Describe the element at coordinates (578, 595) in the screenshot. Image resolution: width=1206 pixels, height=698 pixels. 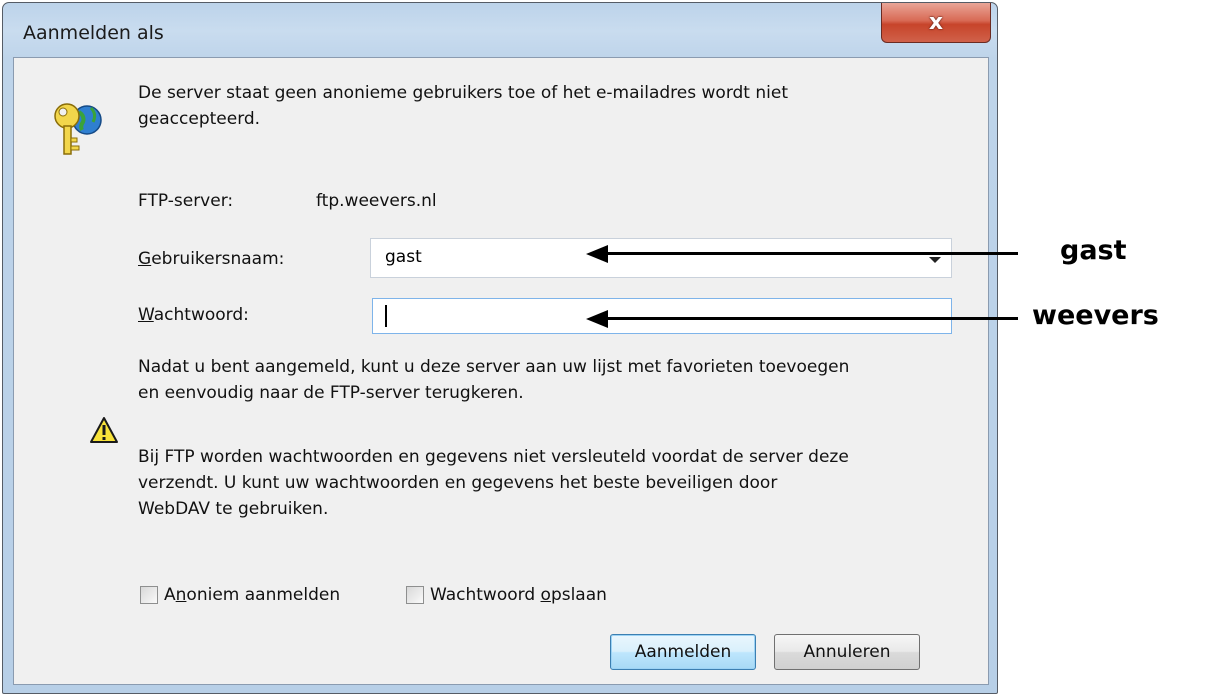
I see `save-password-label-post: pslaan` at that location.